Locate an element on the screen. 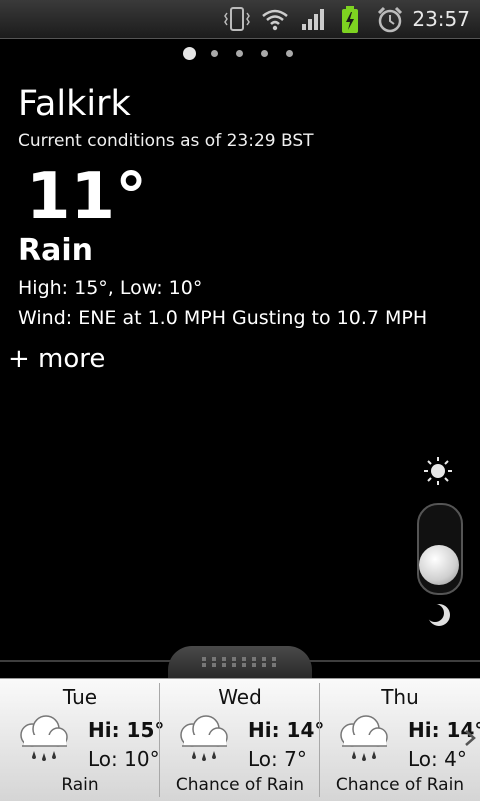  wifi-icon is located at coordinates (275, 20).